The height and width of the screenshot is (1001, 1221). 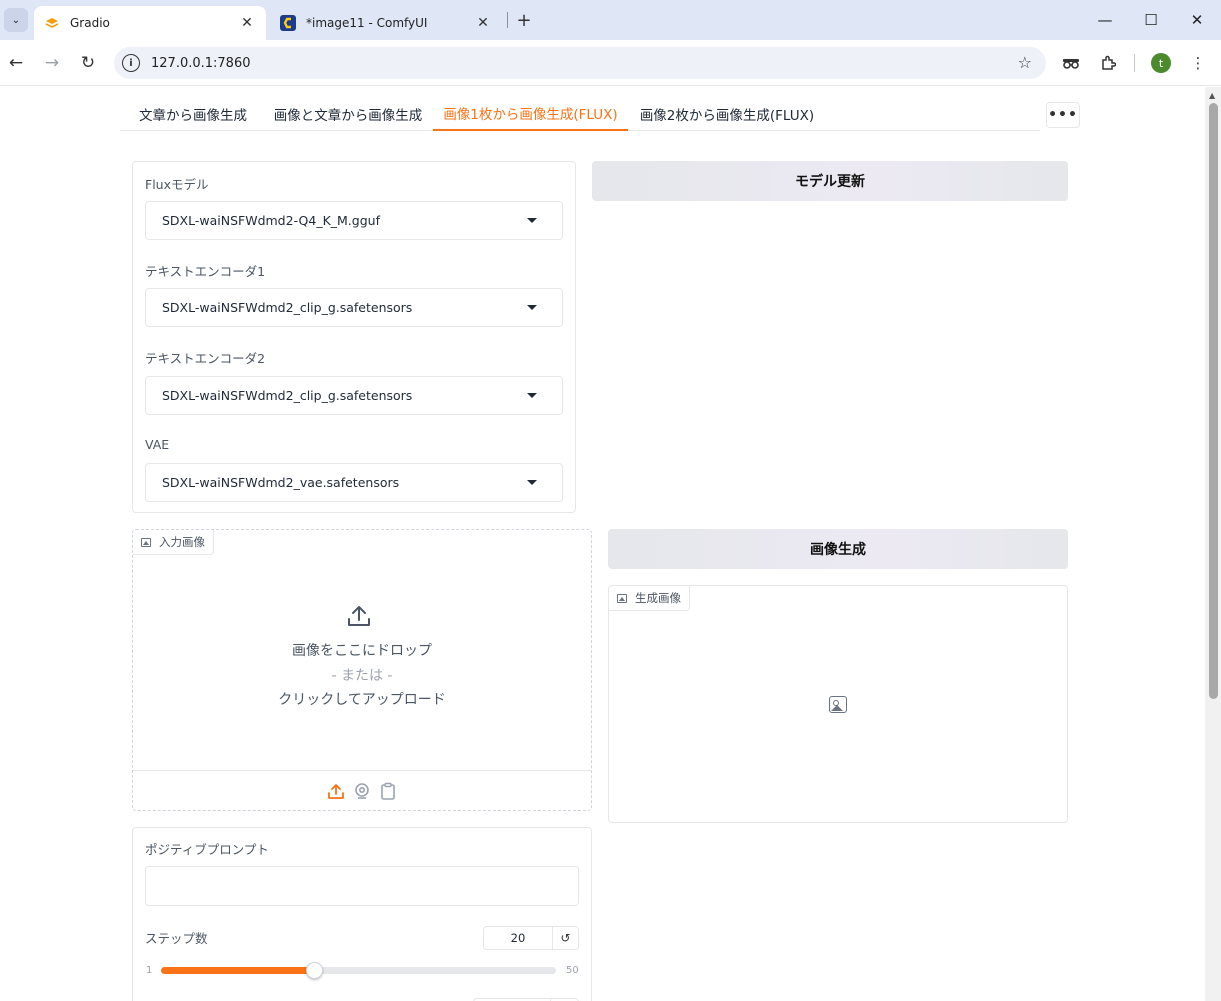 I want to click on url-text: 127.0.0.1:7860, so click(x=201, y=63).